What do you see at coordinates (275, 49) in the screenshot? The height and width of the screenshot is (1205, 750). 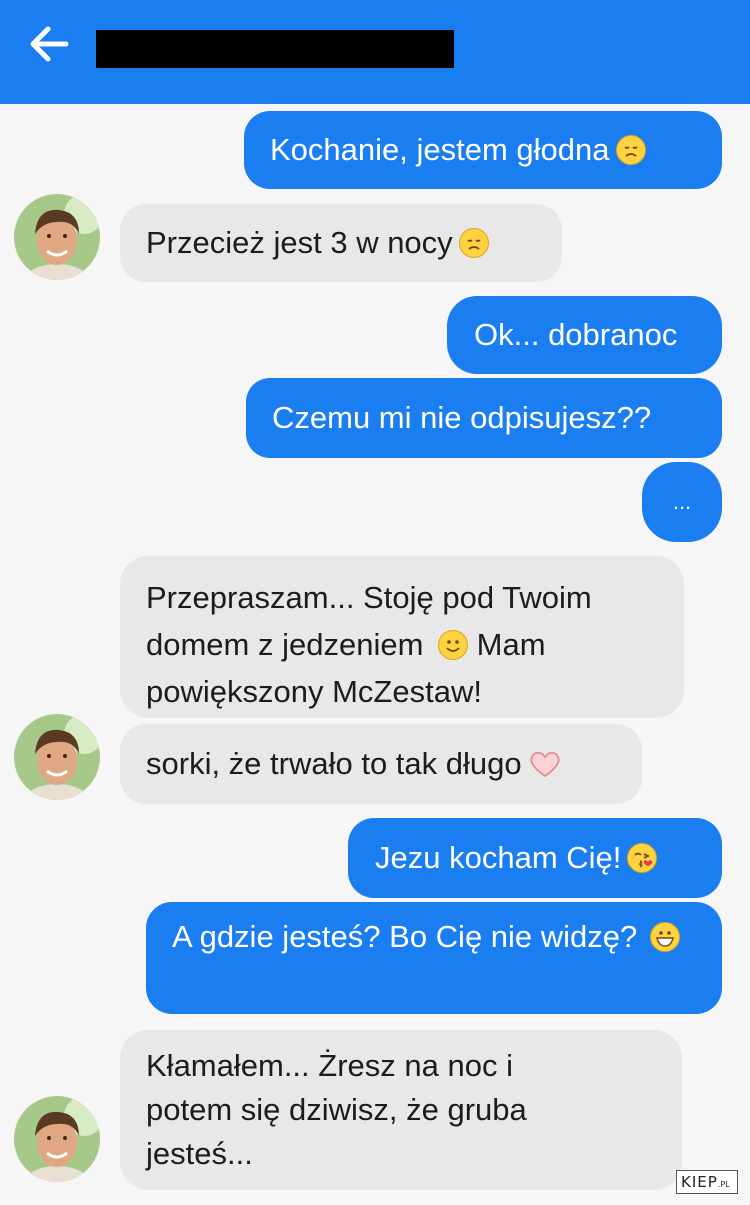 I see `contact-name-redacted` at bounding box center [275, 49].